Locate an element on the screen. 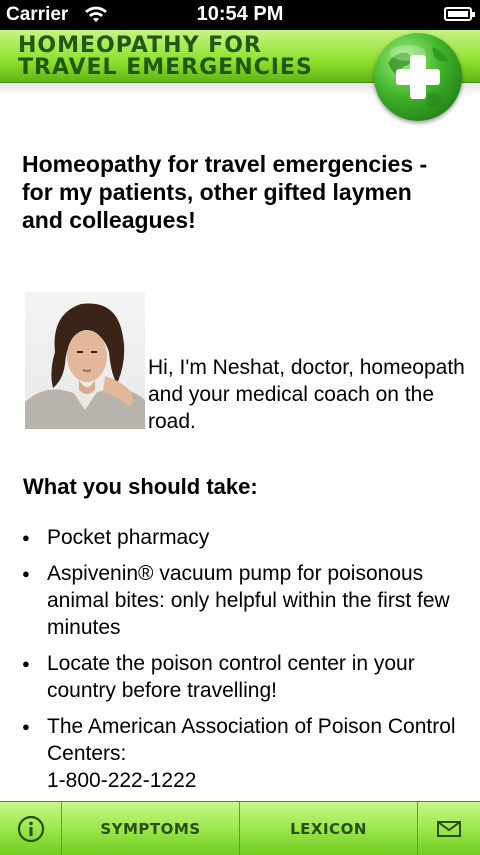 This screenshot has width=480, height=855. tab-info is located at coordinates (31, 828).